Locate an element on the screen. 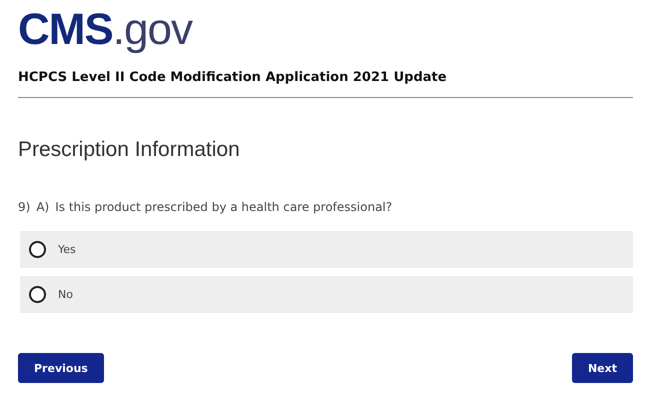 The width and height of the screenshot is (659, 411). question-part: A) is located at coordinates (43, 207).